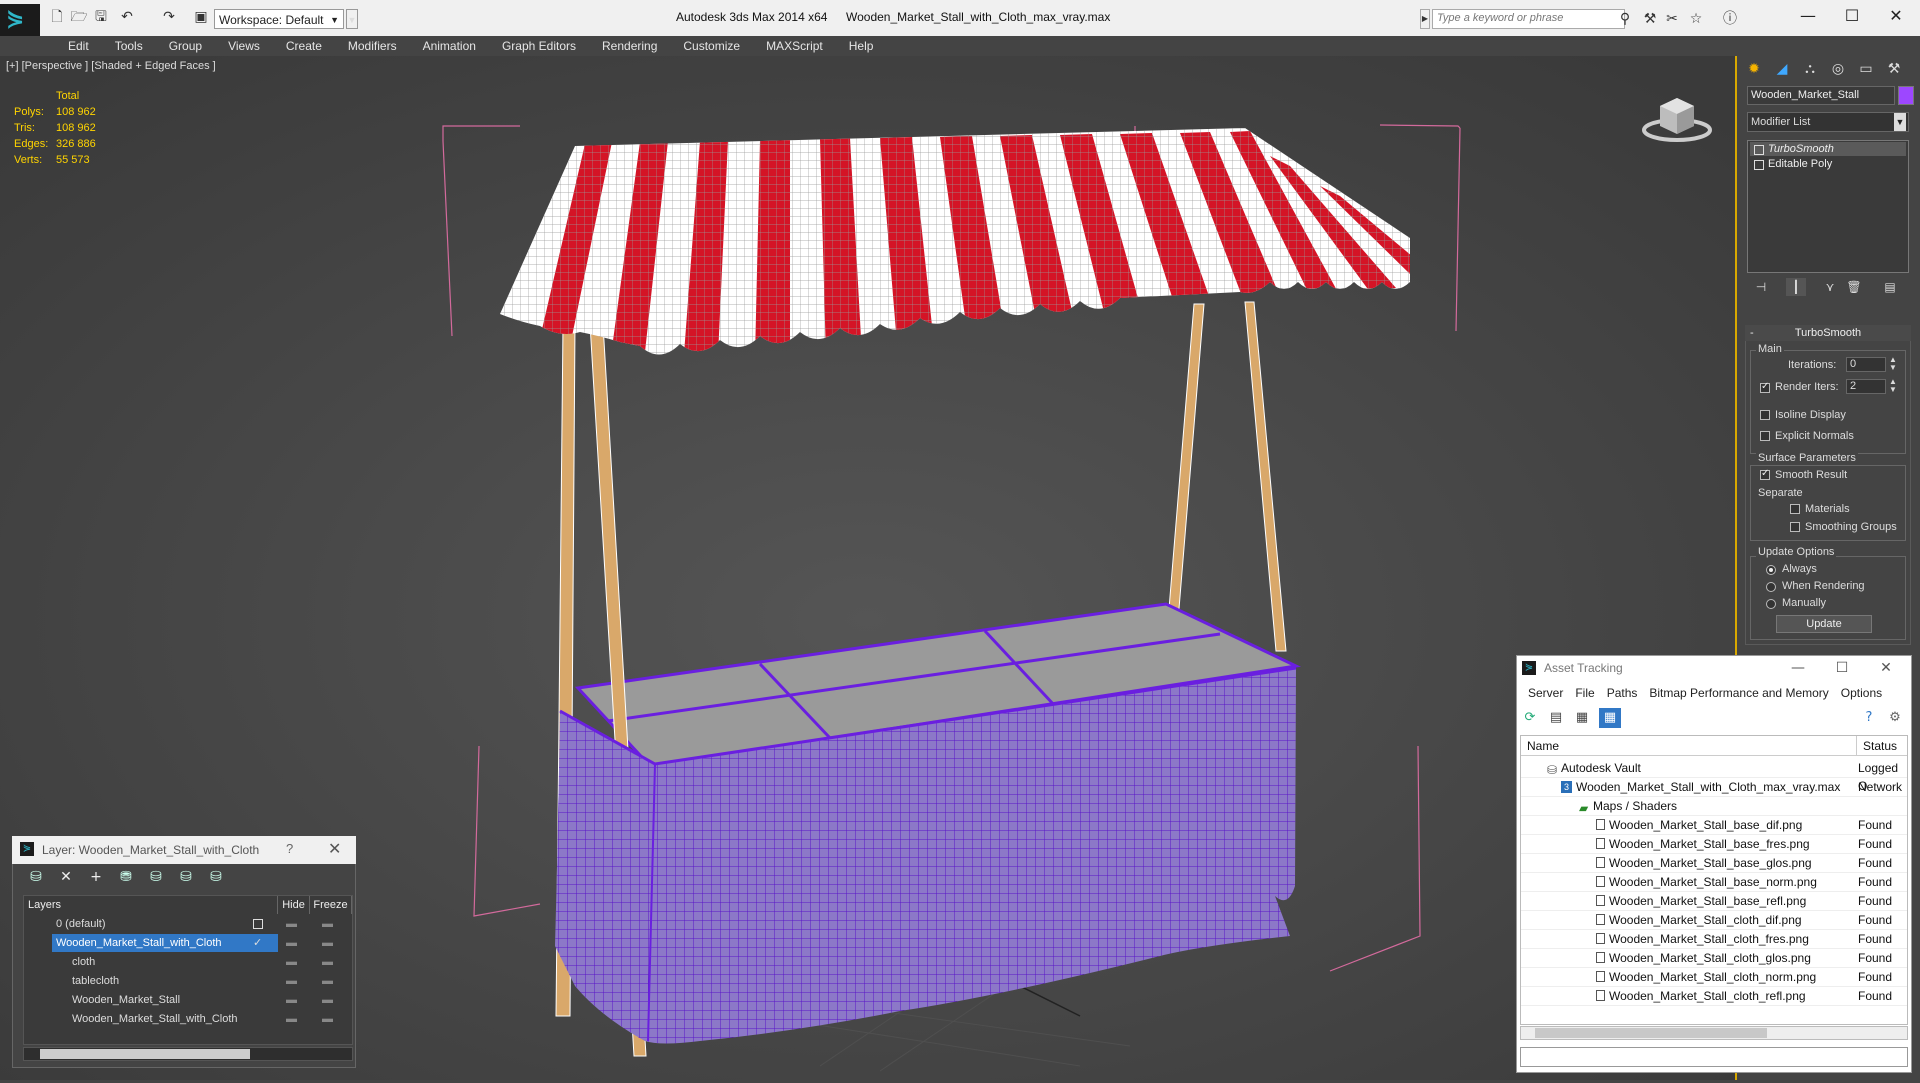 The image size is (1920, 1083). Describe the element at coordinates (129, 46) in the screenshot. I see `menu-tools: Tools` at that location.